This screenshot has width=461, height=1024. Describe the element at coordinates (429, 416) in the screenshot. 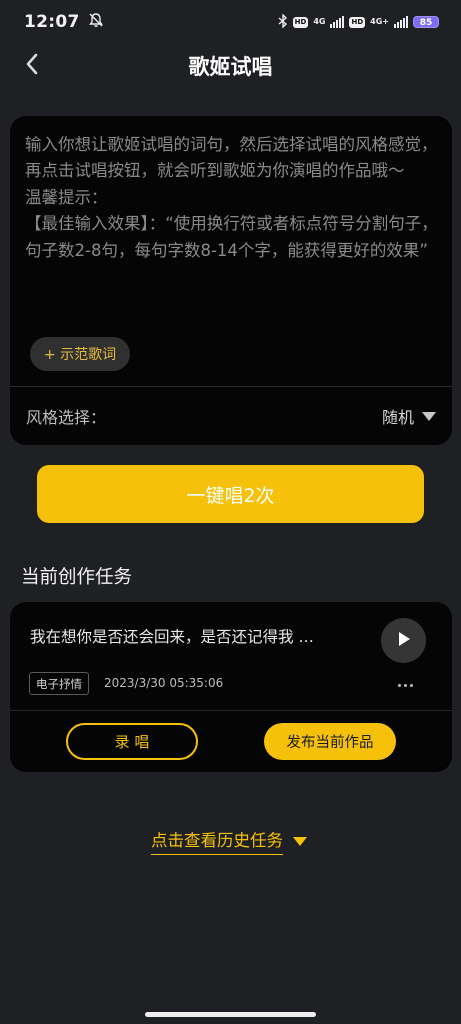

I see `dropdown-triangle-icon` at that location.